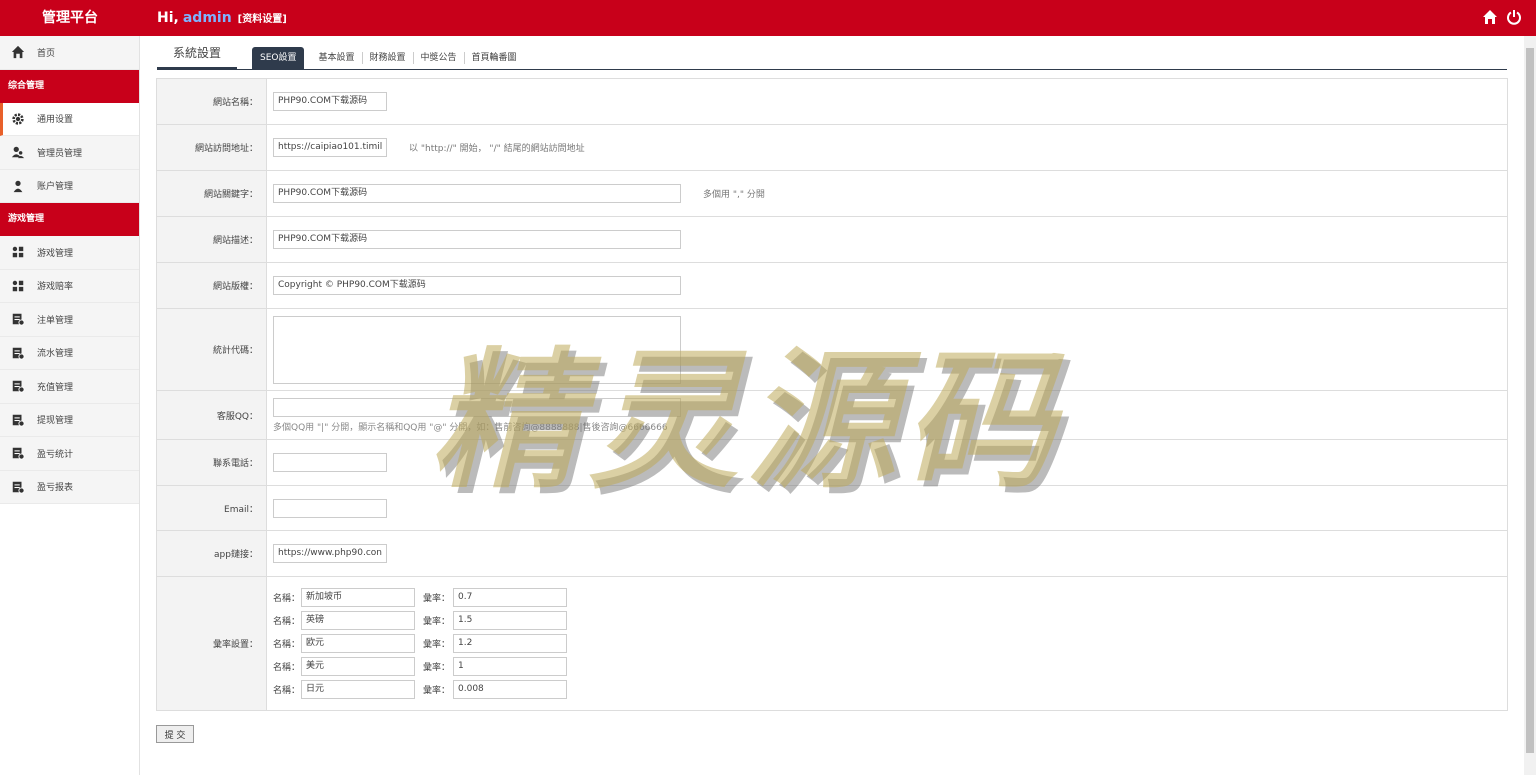  What do you see at coordinates (212, 643) in the screenshot?
I see `exchange-rates-label: 彙率設置：` at bounding box center [212, 643].